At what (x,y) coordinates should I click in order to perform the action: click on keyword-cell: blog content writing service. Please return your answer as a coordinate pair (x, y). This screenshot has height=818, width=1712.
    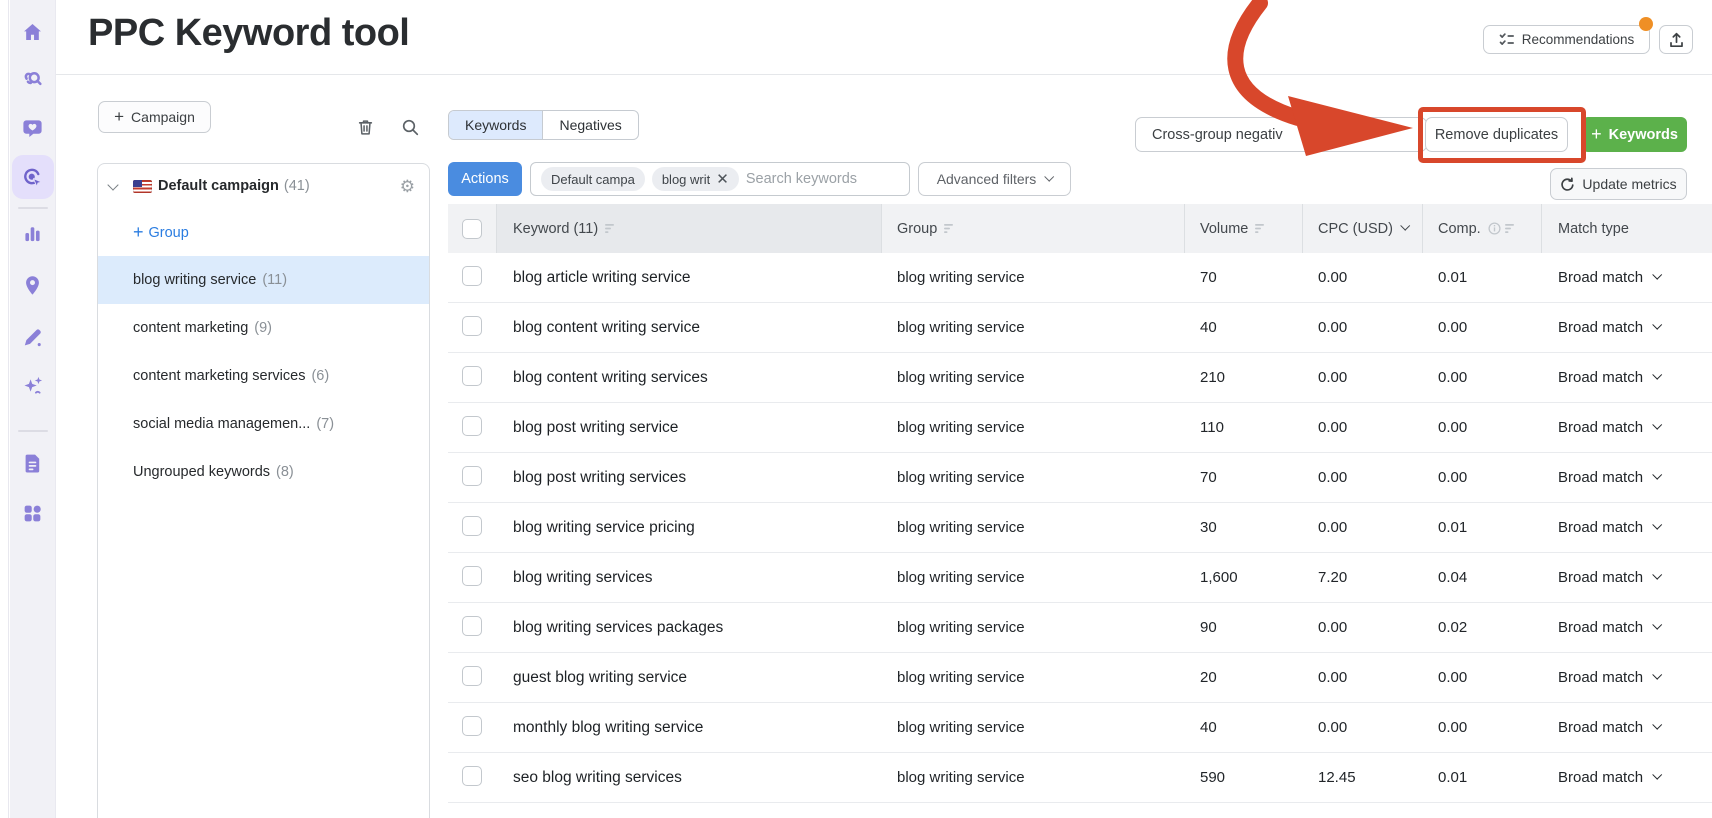
    Looking at the image, I should click on (606, 327).